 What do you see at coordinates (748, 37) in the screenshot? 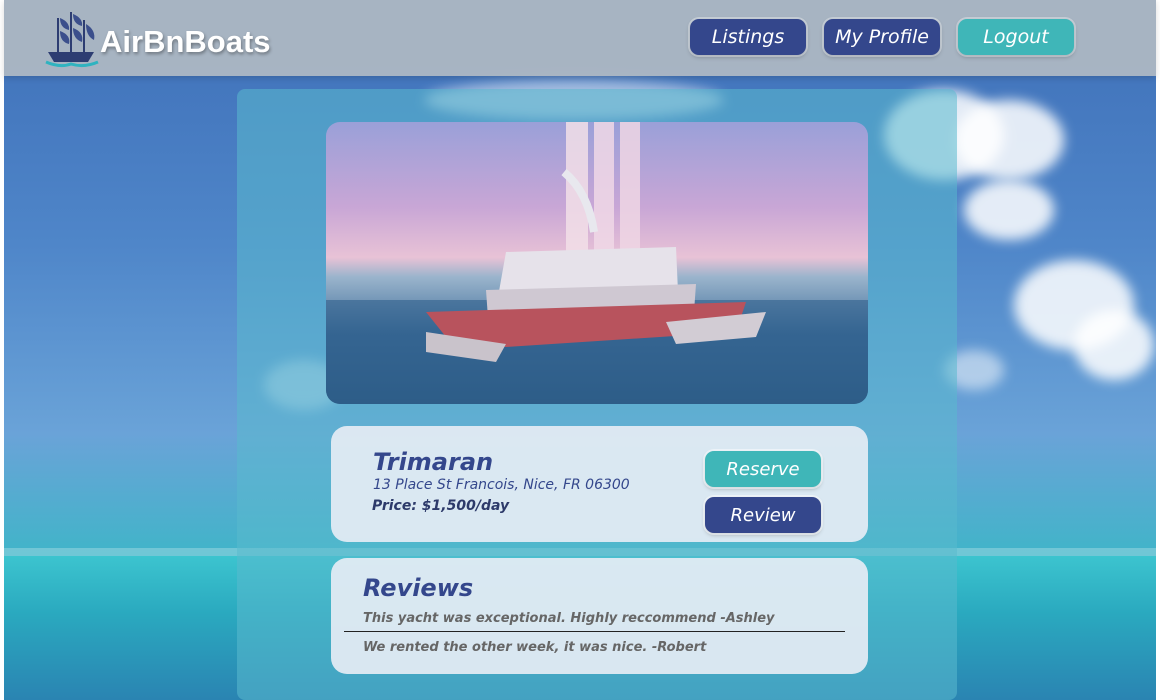
I see `listings-button: Listings` at bounding box center [748, 37].